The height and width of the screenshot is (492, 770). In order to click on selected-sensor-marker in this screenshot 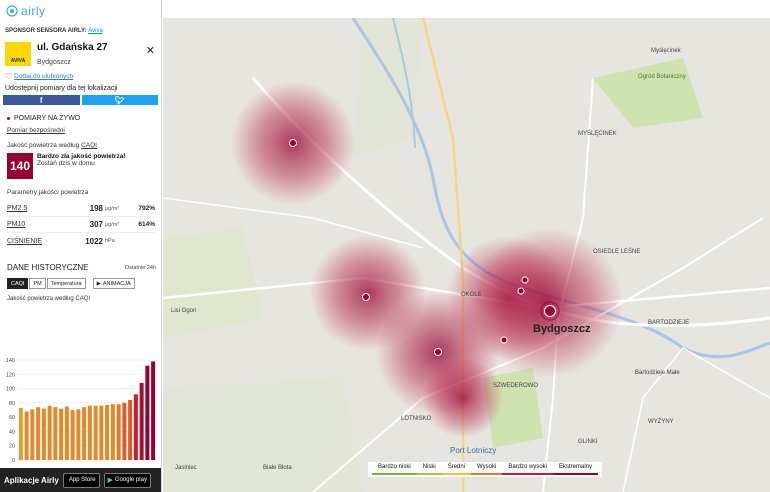, I will do `click(550, 311)`.